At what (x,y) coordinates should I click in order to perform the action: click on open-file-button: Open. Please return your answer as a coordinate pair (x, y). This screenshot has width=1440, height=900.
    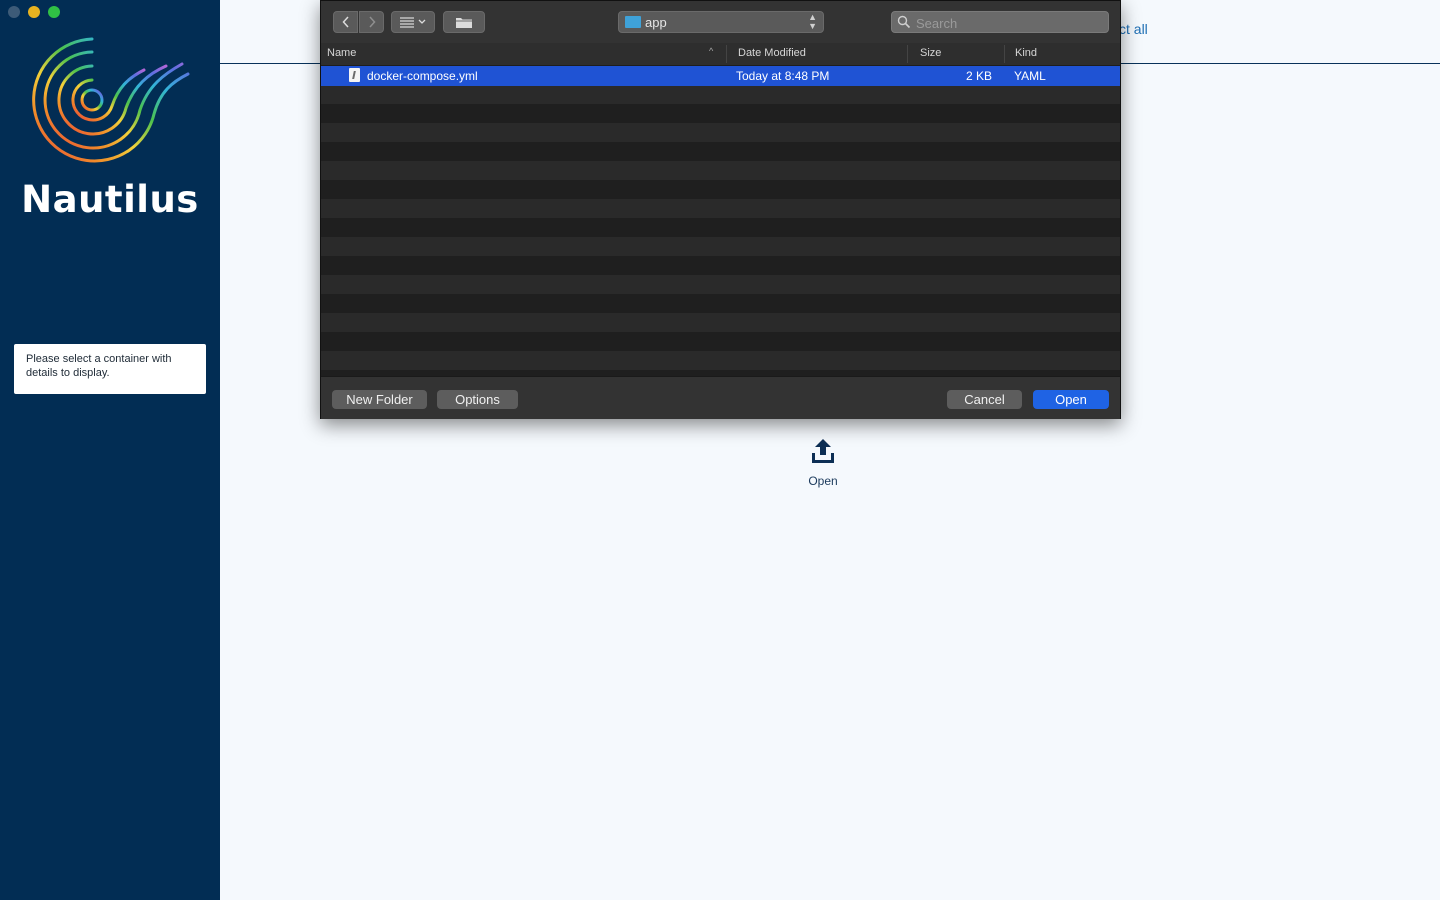
    Looking at the image, I should click on (823, 463).